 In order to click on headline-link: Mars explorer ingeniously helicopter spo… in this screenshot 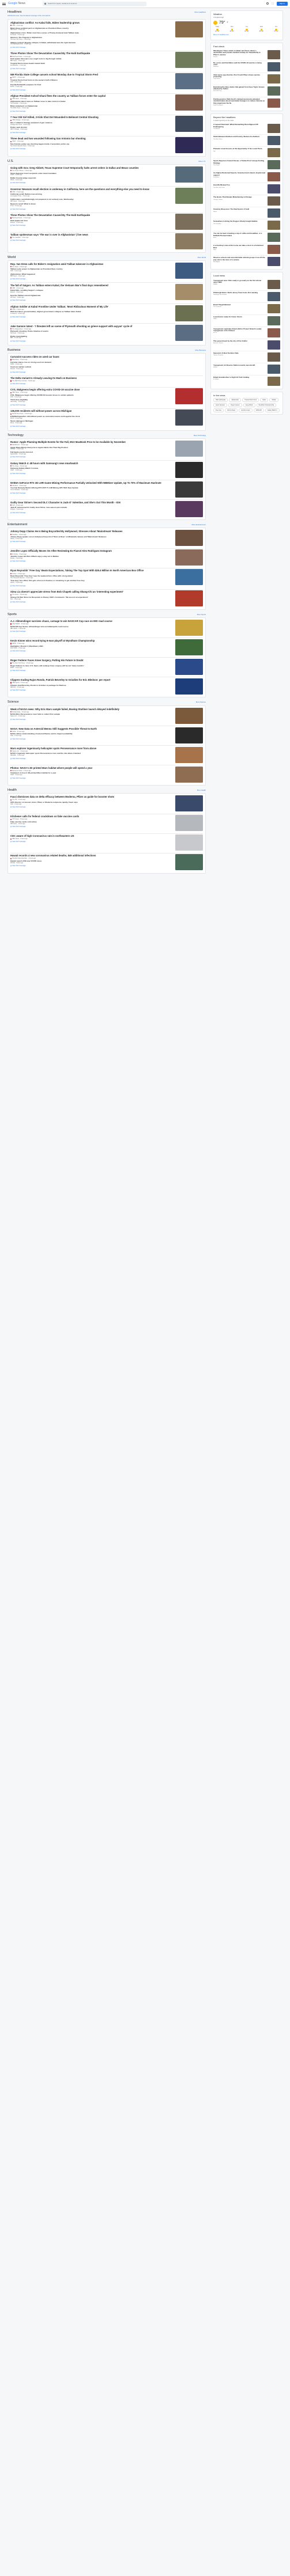, I will do `click(91, 748)`.